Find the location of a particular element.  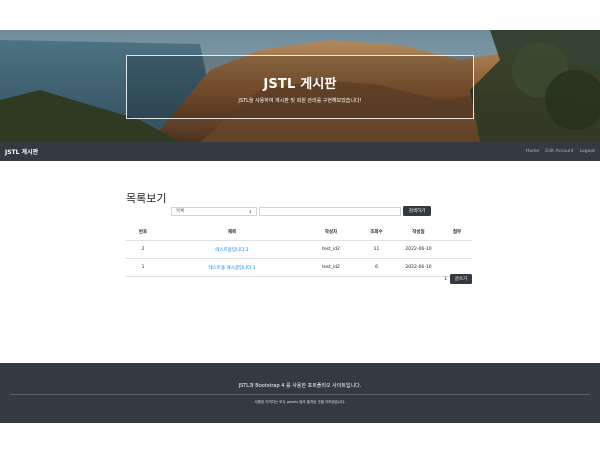

row-number: 2 is located at coordinates (143, 249).